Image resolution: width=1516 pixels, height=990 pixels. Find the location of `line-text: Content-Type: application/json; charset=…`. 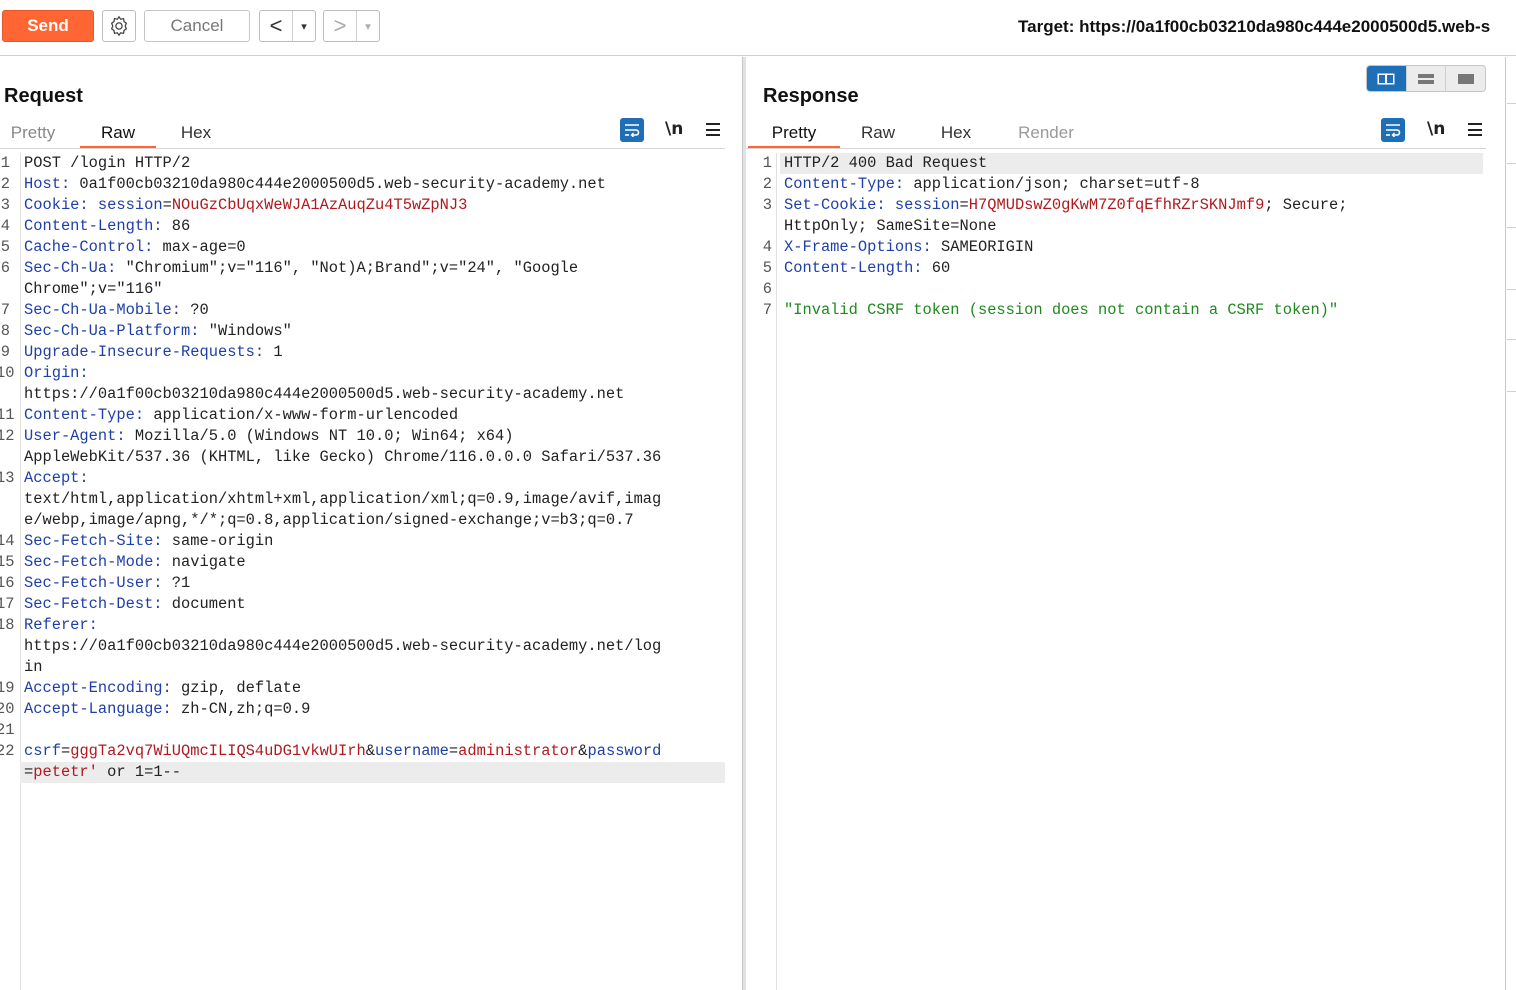

line-text: Content-Type: application/json; charset=… is located at coordinates (992, 184).